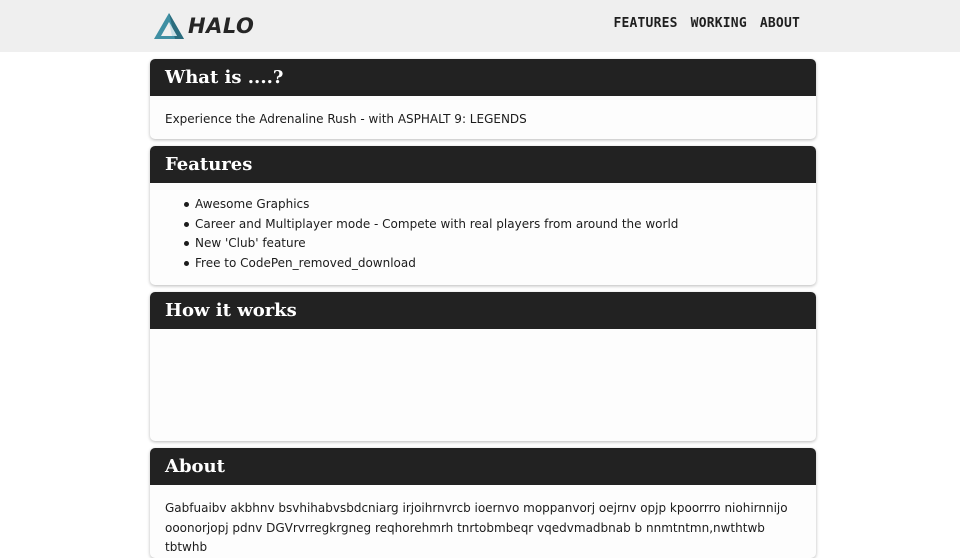 The width and height of the screenshot is (960, 558). What do you see at coordinates (480, 26) in the screenshot?
I see `top-nav-bar: HALO FEATURES WORKING ABOUT` at bounding box center [480, 26].